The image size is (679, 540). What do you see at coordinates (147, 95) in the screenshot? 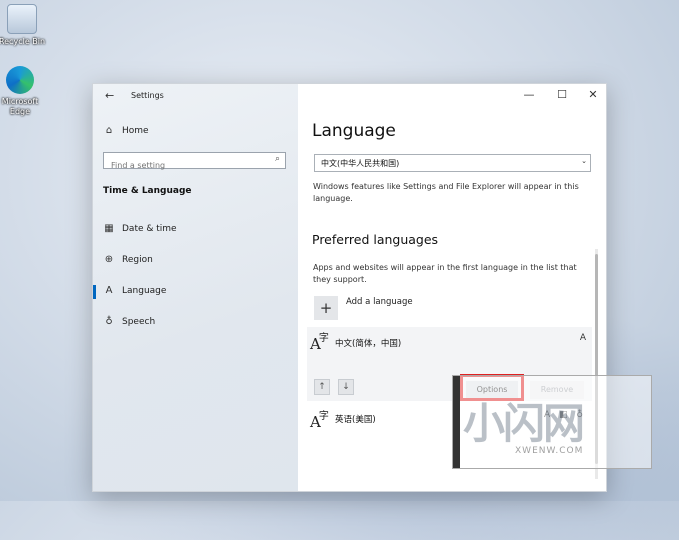
I see `window-title: Settings` at bounding box center [147, 95].